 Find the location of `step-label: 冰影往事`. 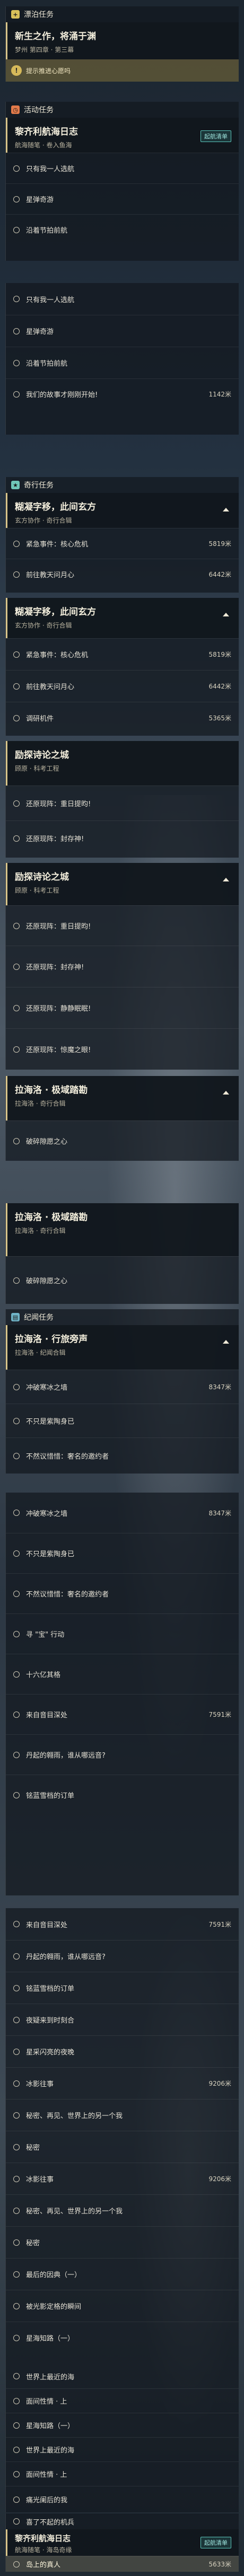

step-label: 冰影往事 is located at coordinates (40, 2180).